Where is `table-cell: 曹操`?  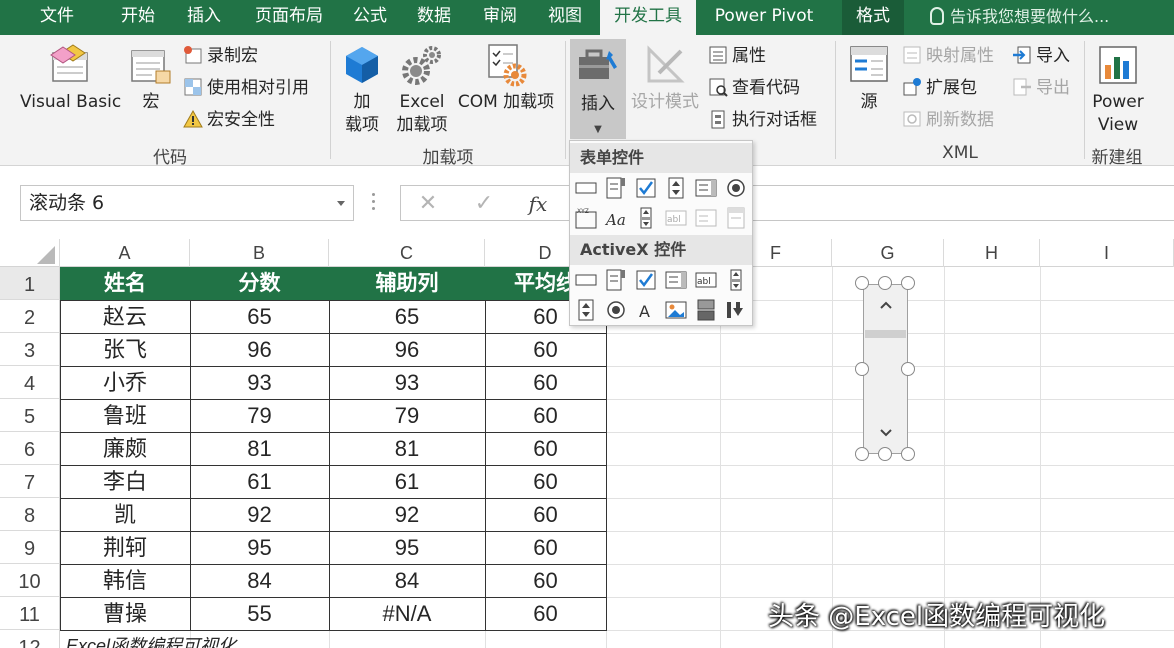
table-cell: 曹操 is located at coordinates (125, 613).